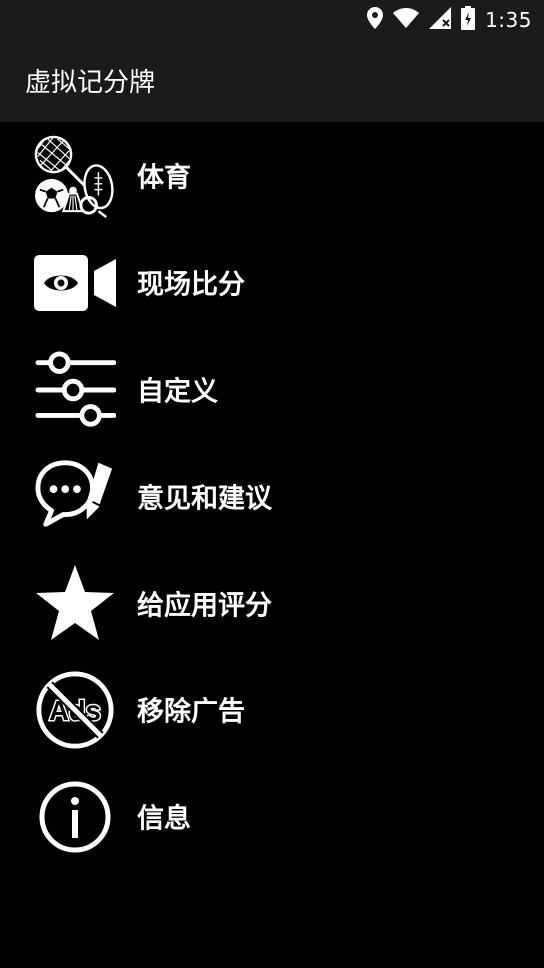 Image resolution: width=544 pixels, height=968 pixels. Describe the element at coordinates (75, 176) in the screenshot. I see `sports-icon` at that location.